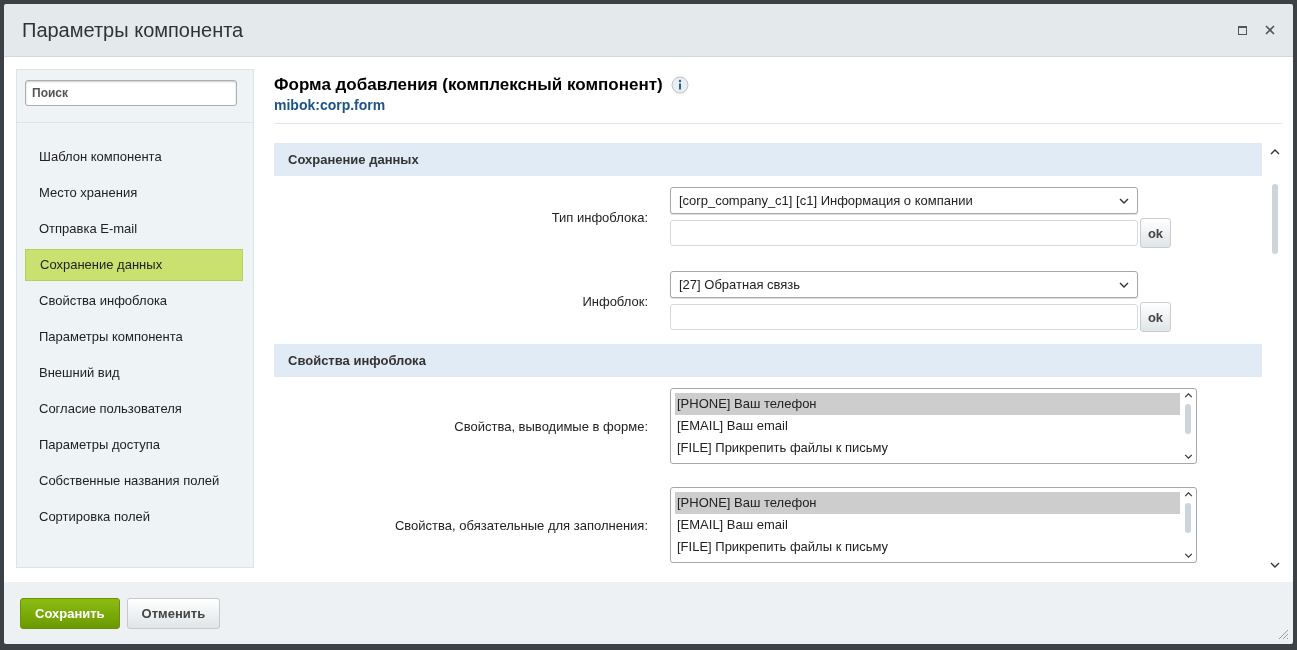  I want to click on sidebar-item: Шаблон компонента, so click(134, 157).